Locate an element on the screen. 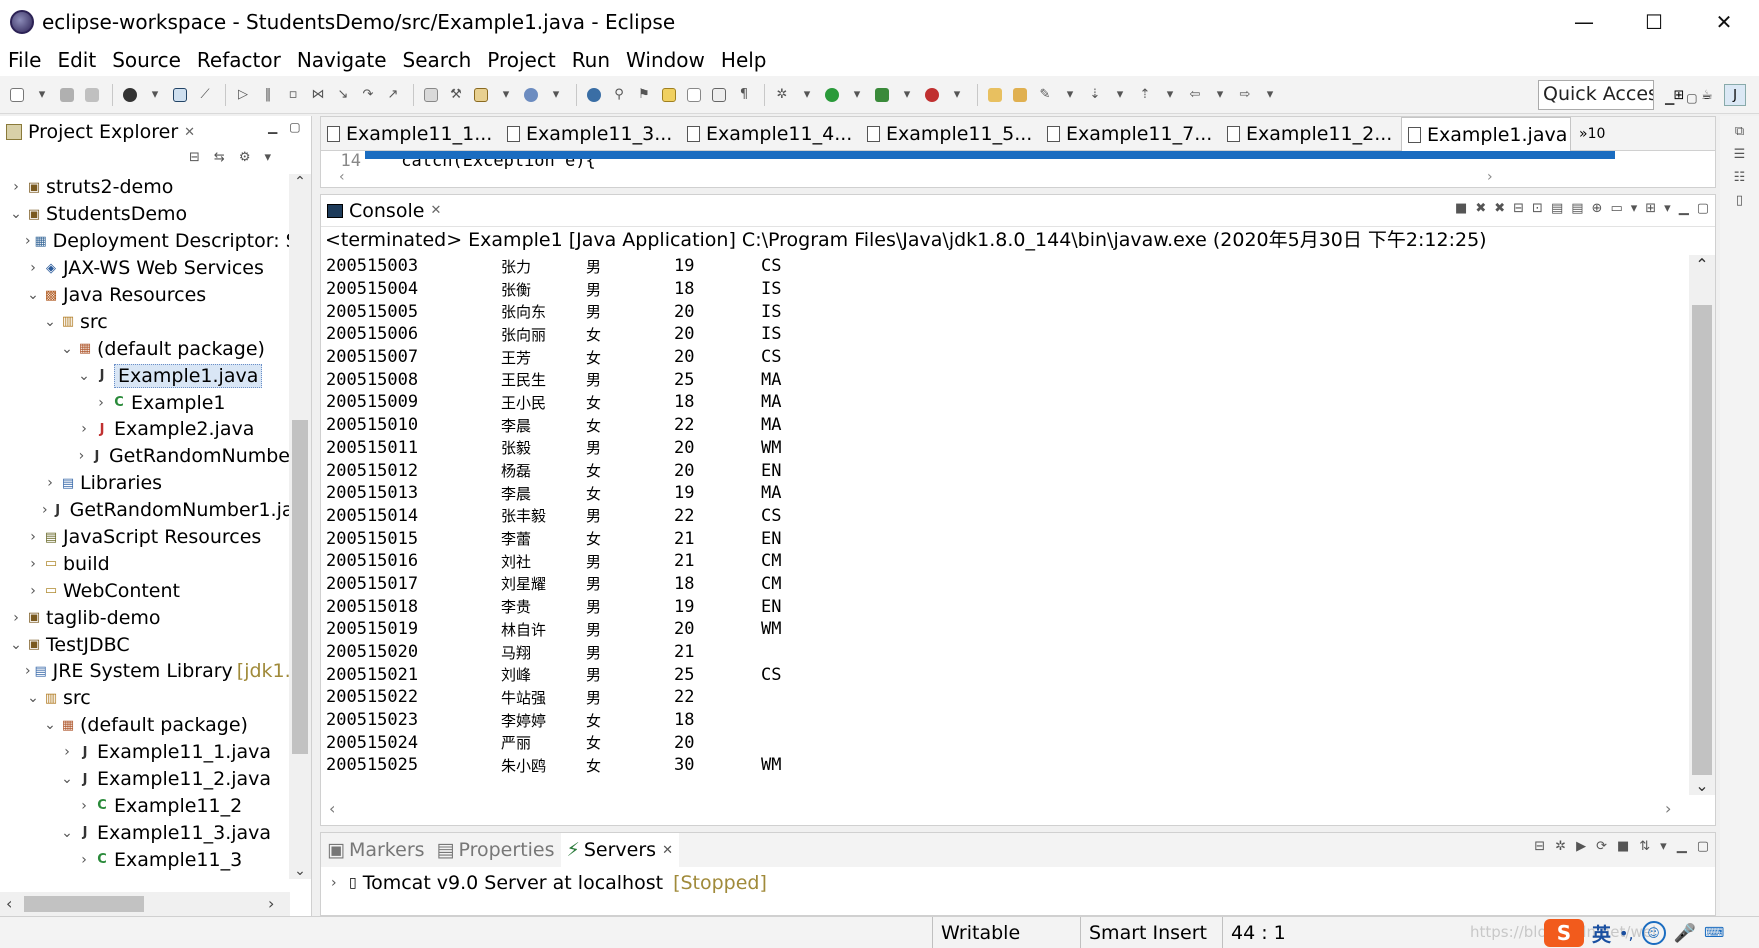 The width and height of the screenshot is (1759, 948). suspend-icon: ‖ is located at coordinates (268, 95).